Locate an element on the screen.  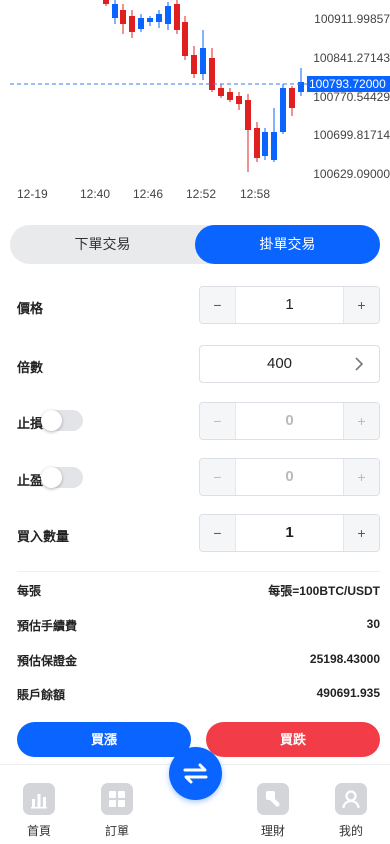
grid-icon is located at coordinates (117, 799).